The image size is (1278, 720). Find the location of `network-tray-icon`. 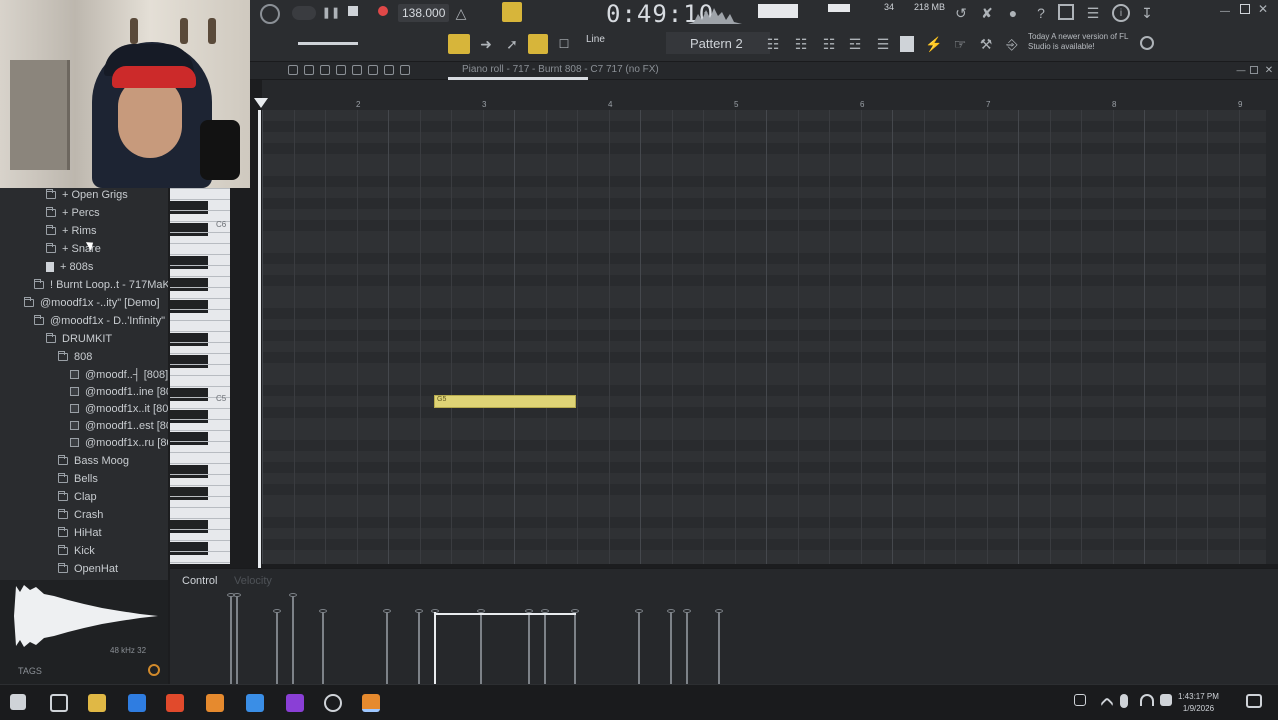

network-tray-icon is located at coordinates (1080, 700).